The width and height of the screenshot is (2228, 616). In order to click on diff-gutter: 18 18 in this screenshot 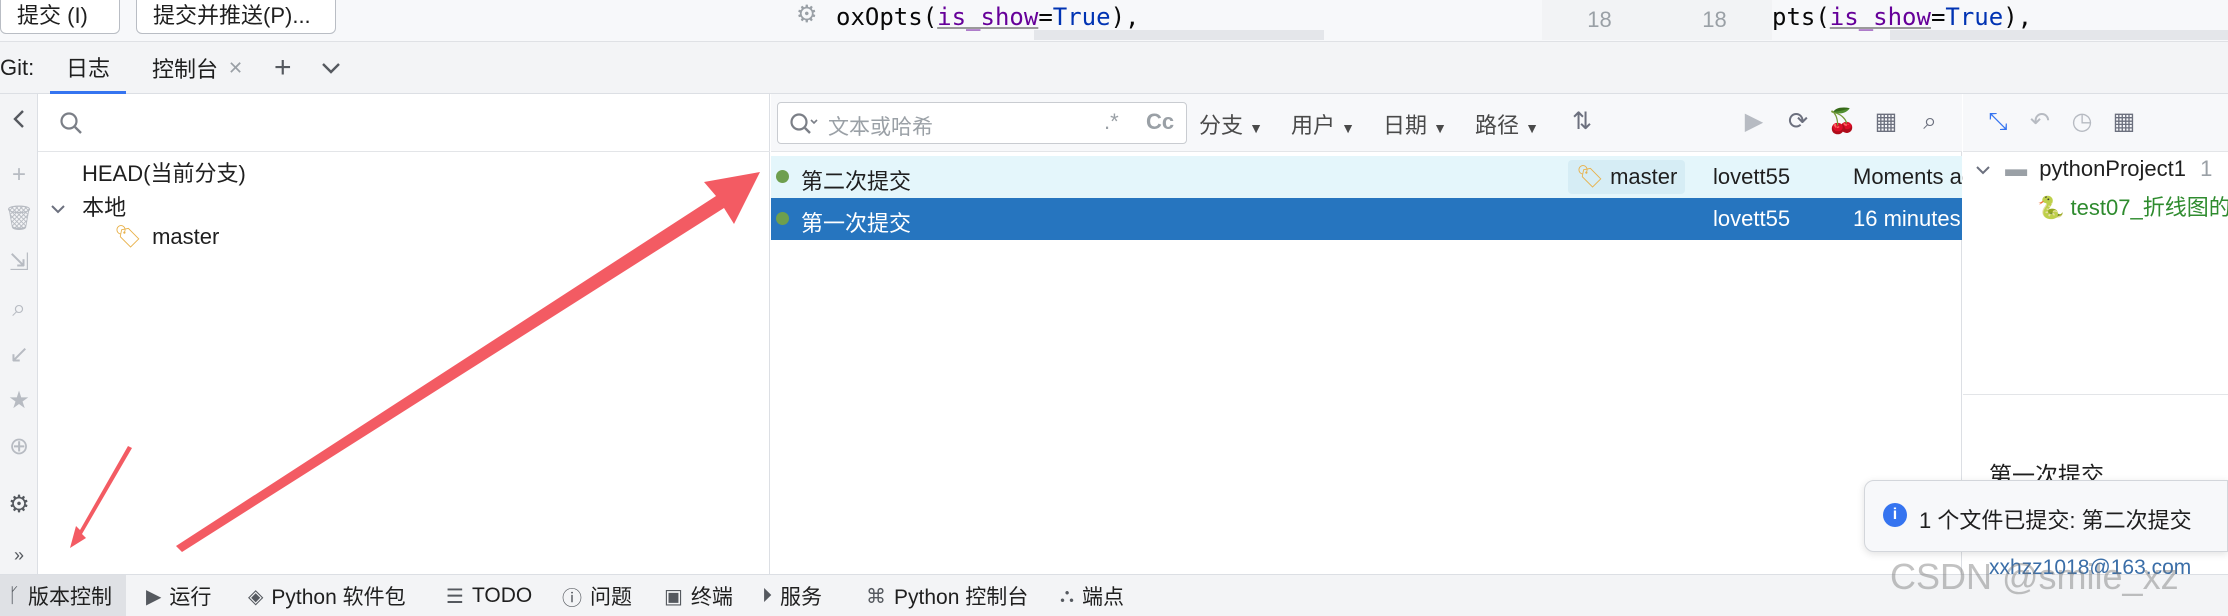, I will do `click(1657, 20)`.